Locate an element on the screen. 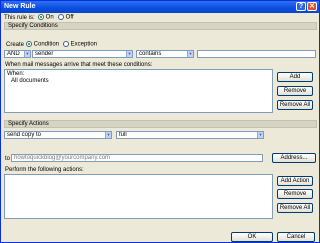 The height and width of the screenshot is (243, 320). actions-section-header: Specify Actions is located at coordinates (160, 124).